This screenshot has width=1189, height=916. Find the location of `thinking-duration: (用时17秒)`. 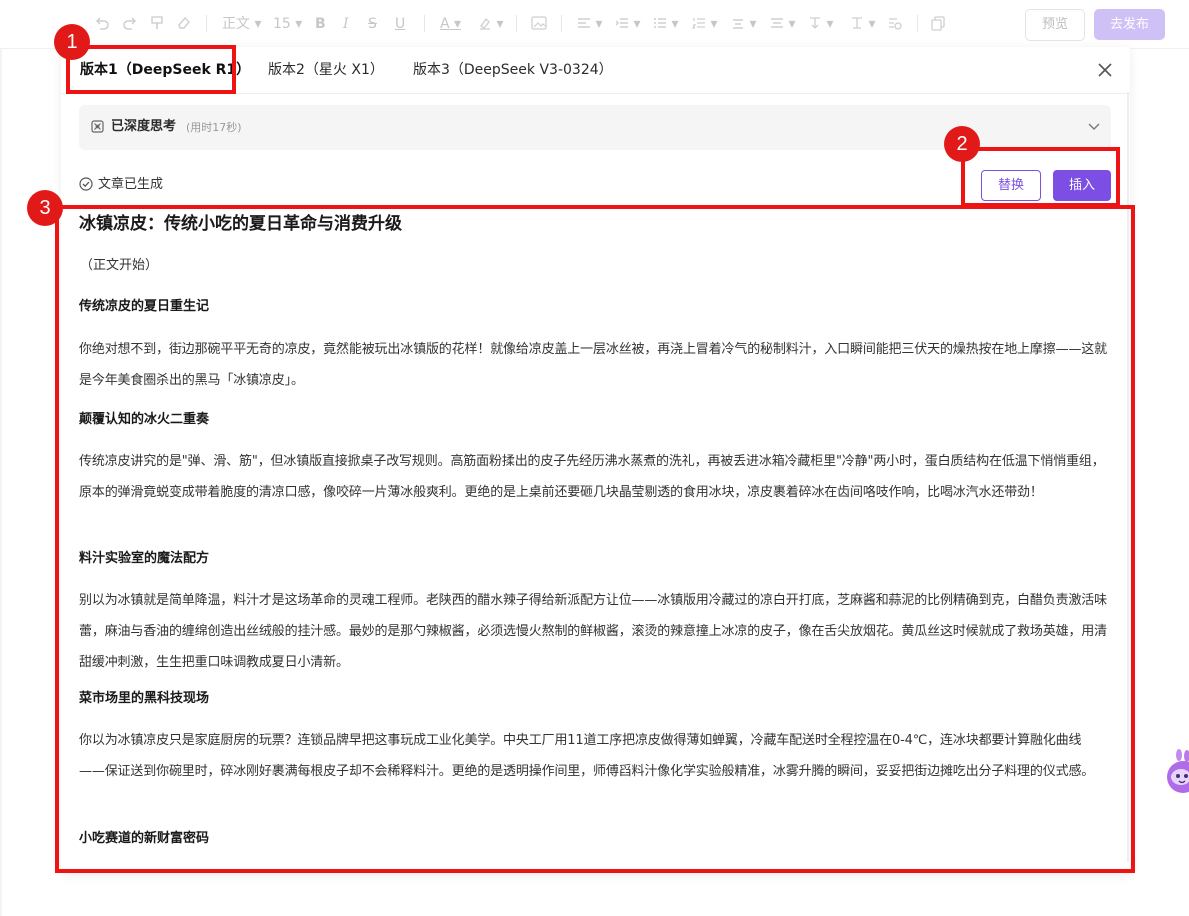

thinking-duration: (用时17秒) is located at coordinates (214, 127).